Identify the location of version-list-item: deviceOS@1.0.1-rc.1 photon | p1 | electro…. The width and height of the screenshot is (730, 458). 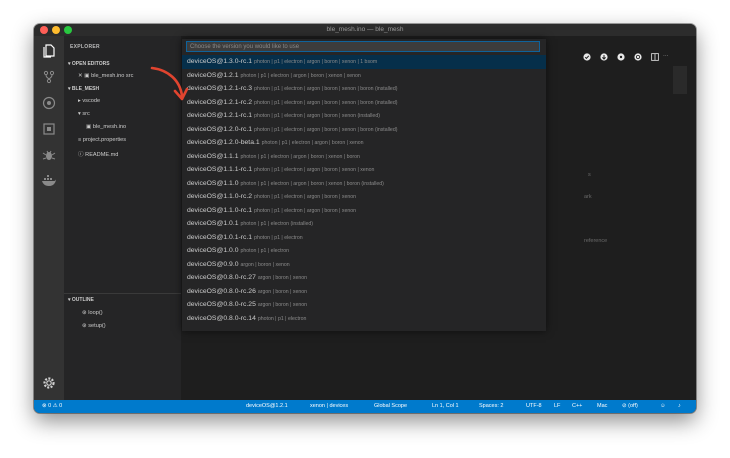
(364, 238).